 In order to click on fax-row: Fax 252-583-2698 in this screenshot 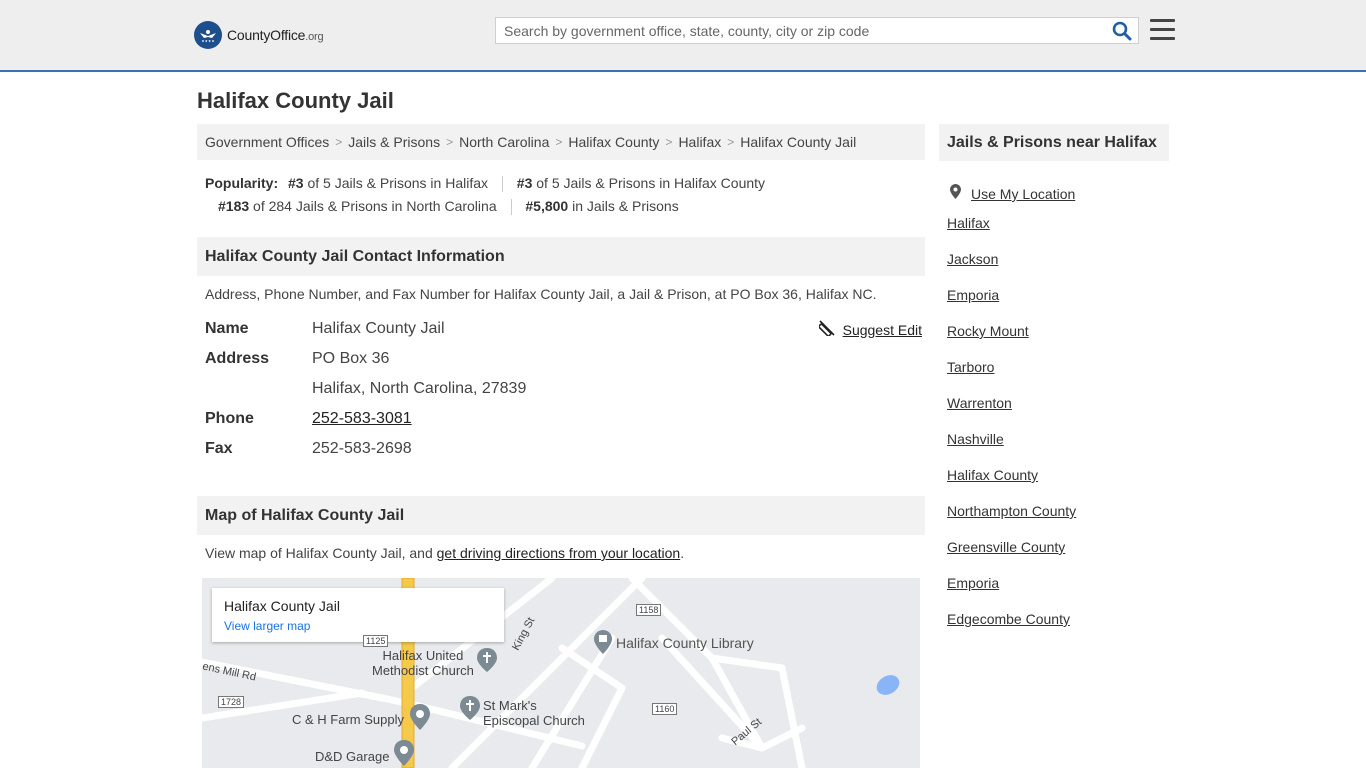, I will do `click(565, 449)`.